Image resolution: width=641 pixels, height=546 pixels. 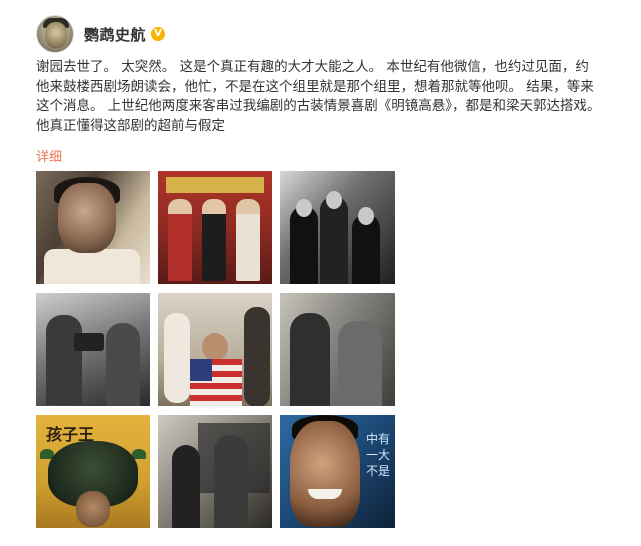 I want to click on photo-smile, so click(x=325, y=494).